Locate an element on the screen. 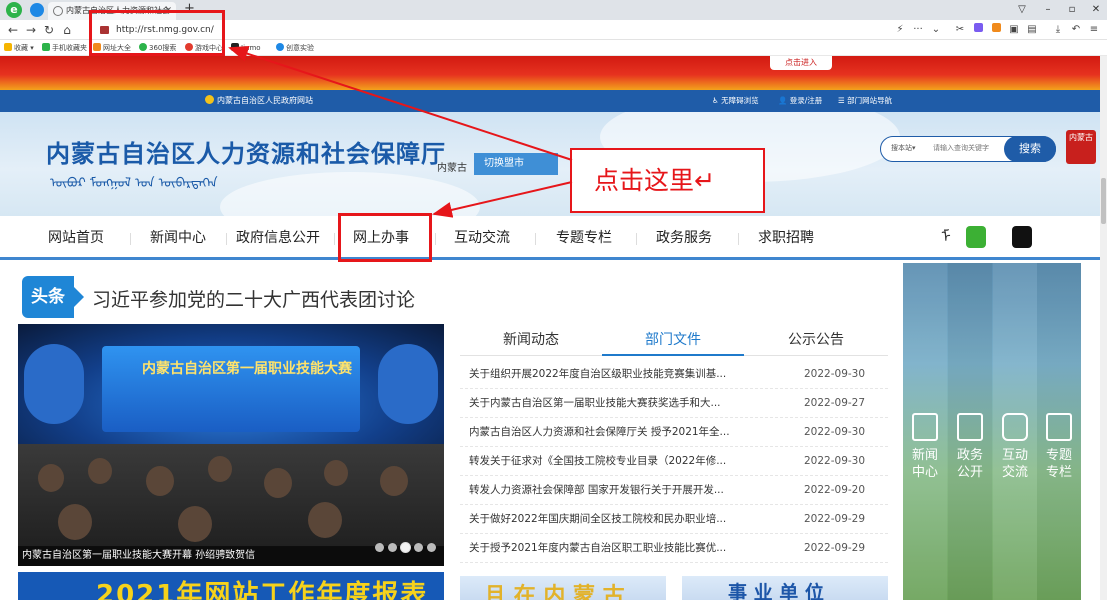 The height and width of the screenshot is (600, 1107). refresh-icon: ↻ is located at coordinates (49, 30).